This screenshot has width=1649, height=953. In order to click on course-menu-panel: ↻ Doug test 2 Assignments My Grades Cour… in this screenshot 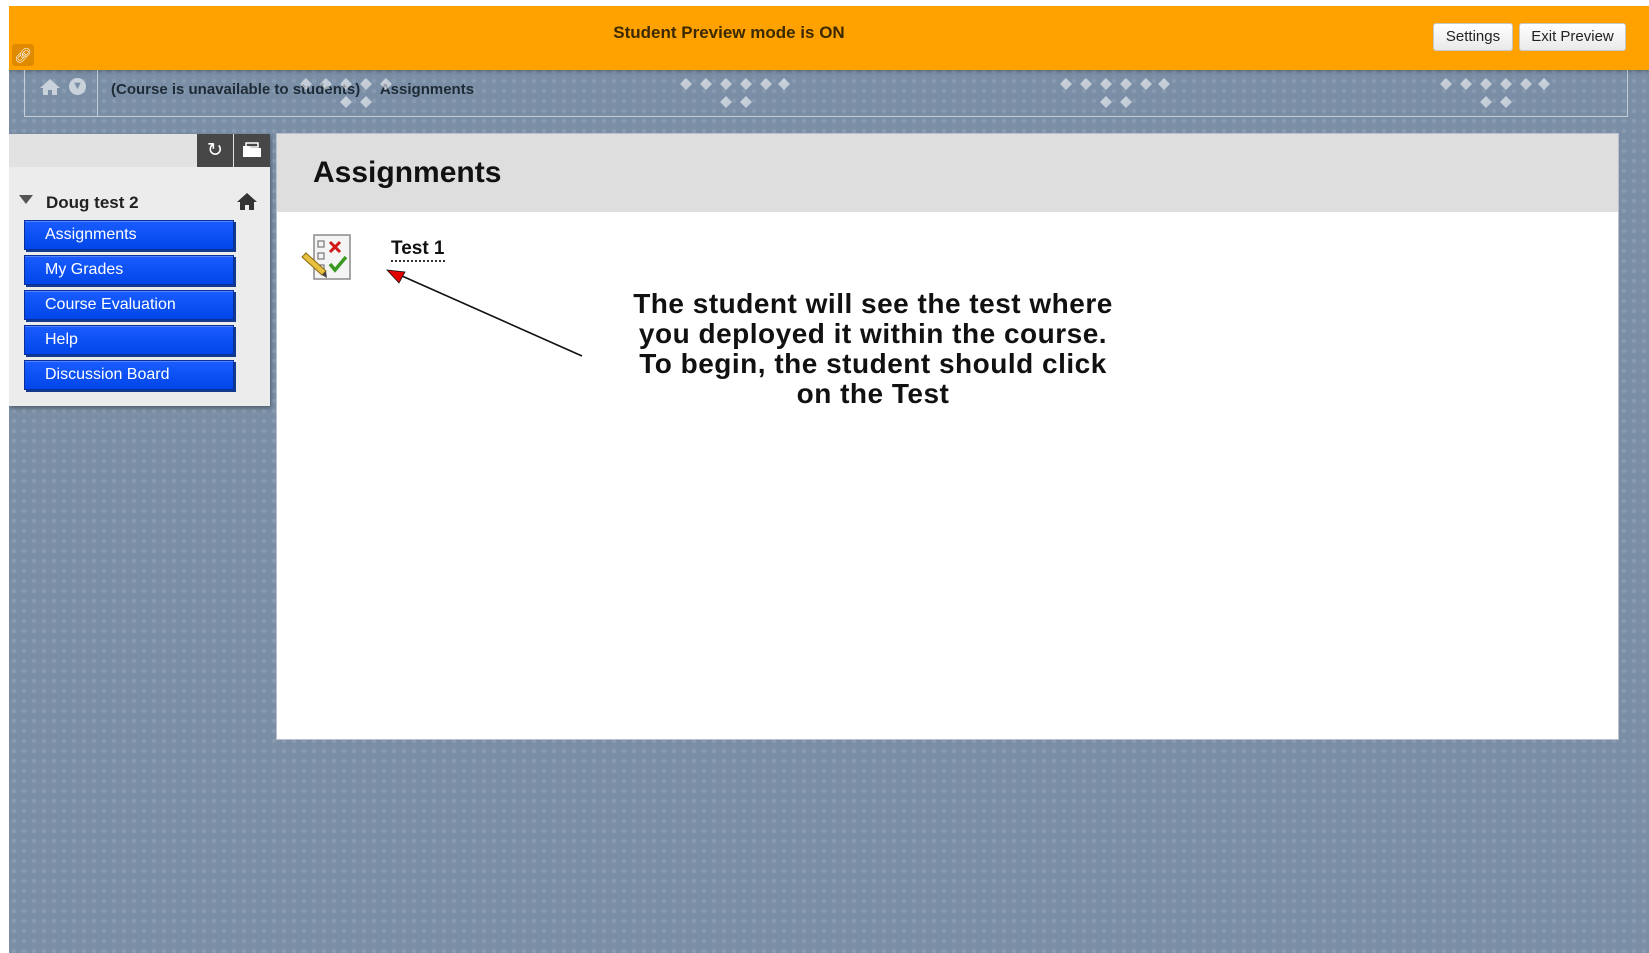, I will do `click(139, 270)`.